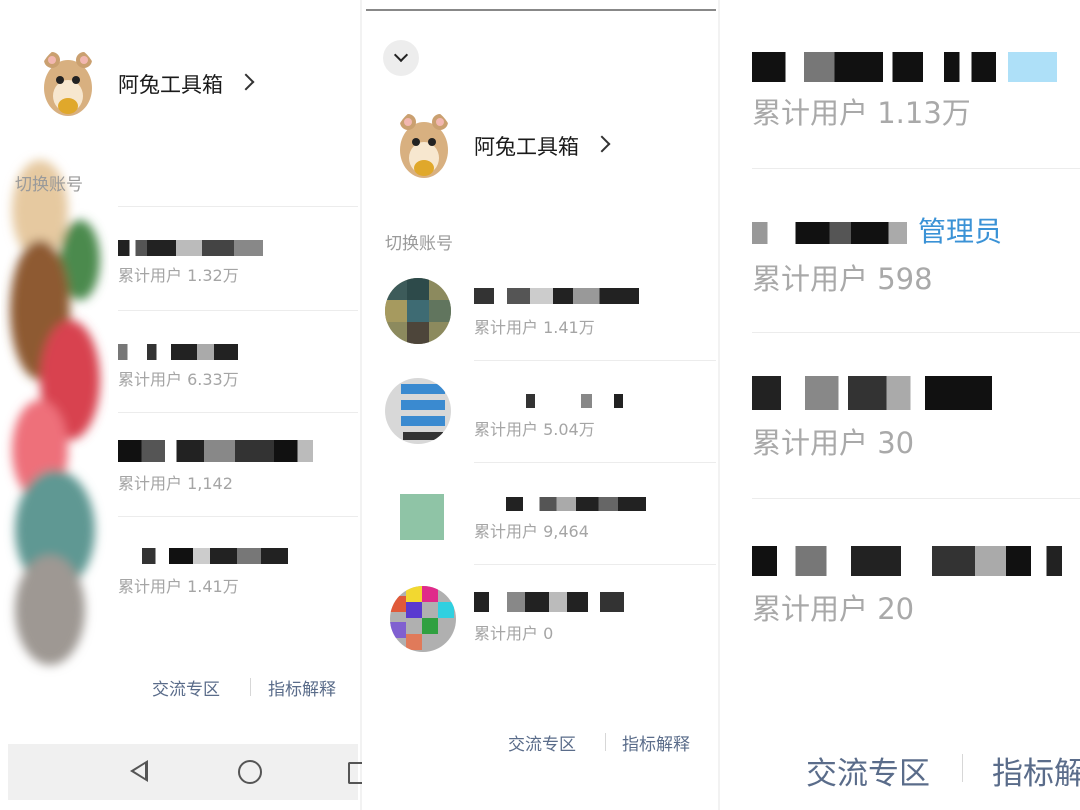  What do you see at coordinates (178, 275) in the screenshot?
I see `cumulative-users: 累计用户 1.32万` at bounding box center [178, 275].